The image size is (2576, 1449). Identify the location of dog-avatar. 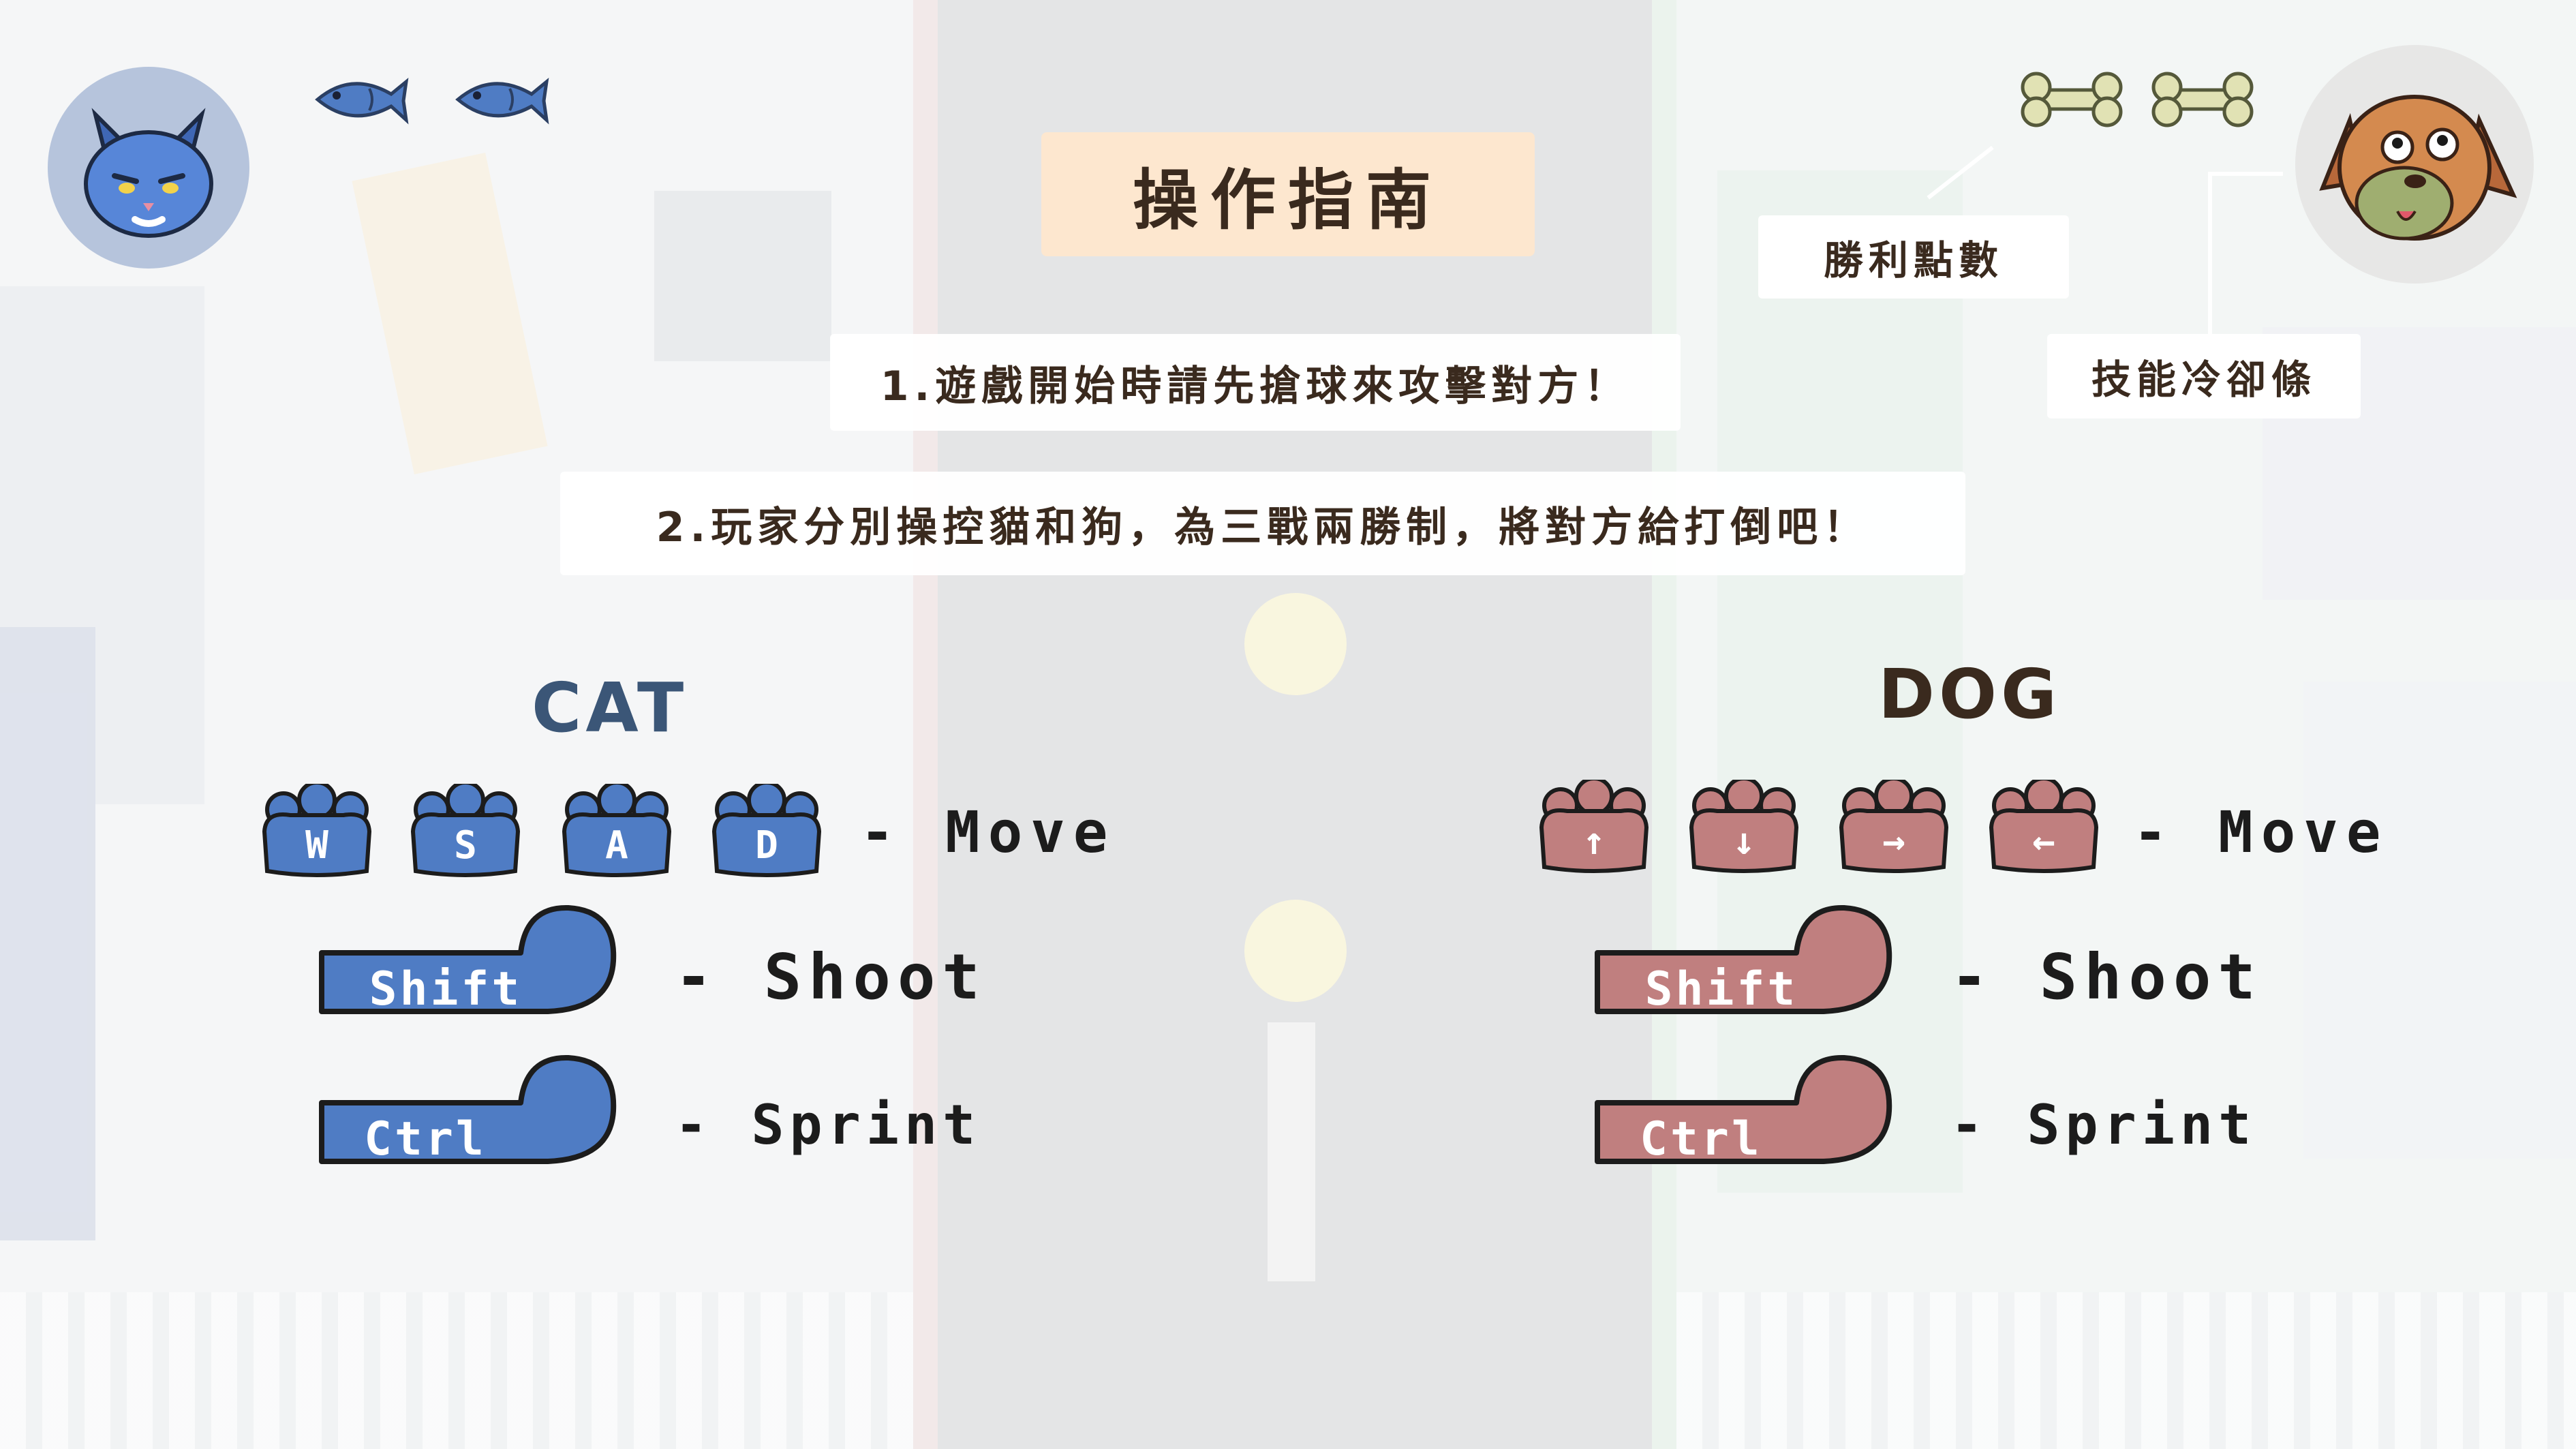
(2414, 164).